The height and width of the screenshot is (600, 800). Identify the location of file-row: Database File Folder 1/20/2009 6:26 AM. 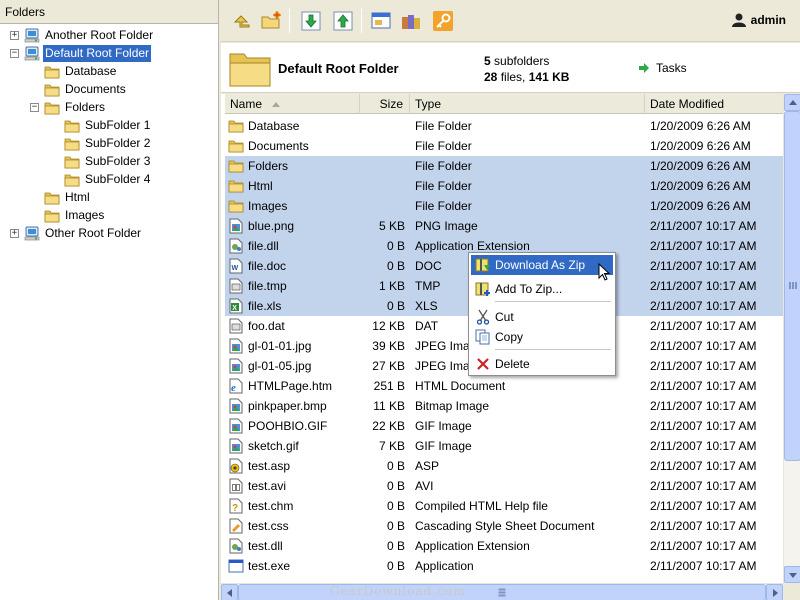
(504, 126).